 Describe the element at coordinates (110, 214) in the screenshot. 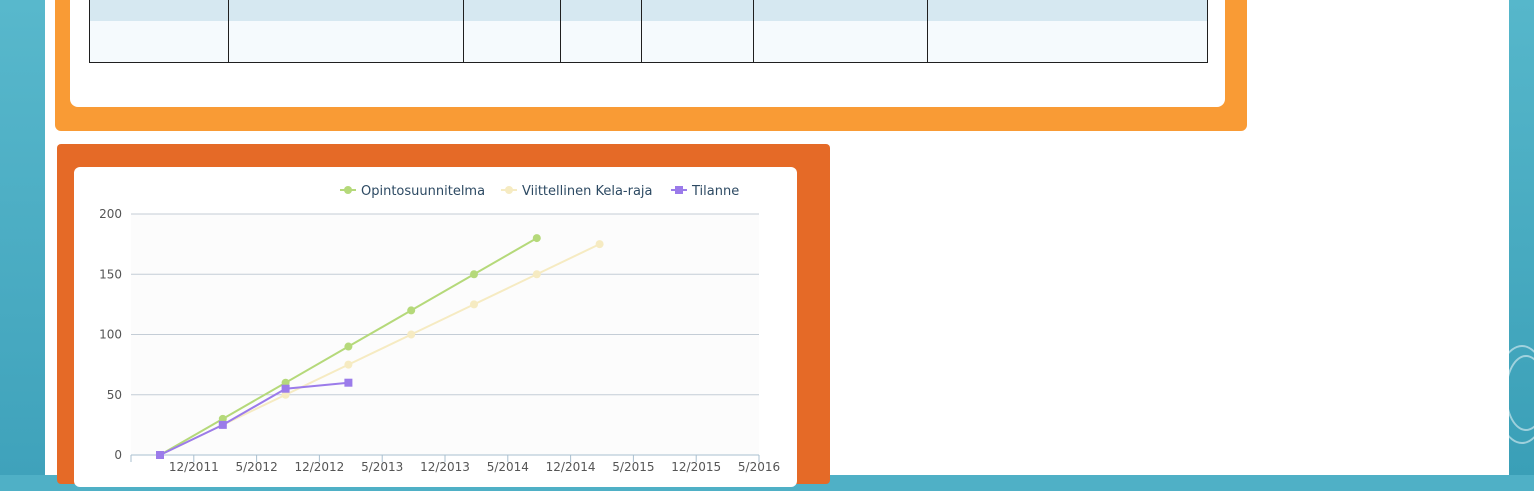

I see `y-tick-label: 200` at that location.